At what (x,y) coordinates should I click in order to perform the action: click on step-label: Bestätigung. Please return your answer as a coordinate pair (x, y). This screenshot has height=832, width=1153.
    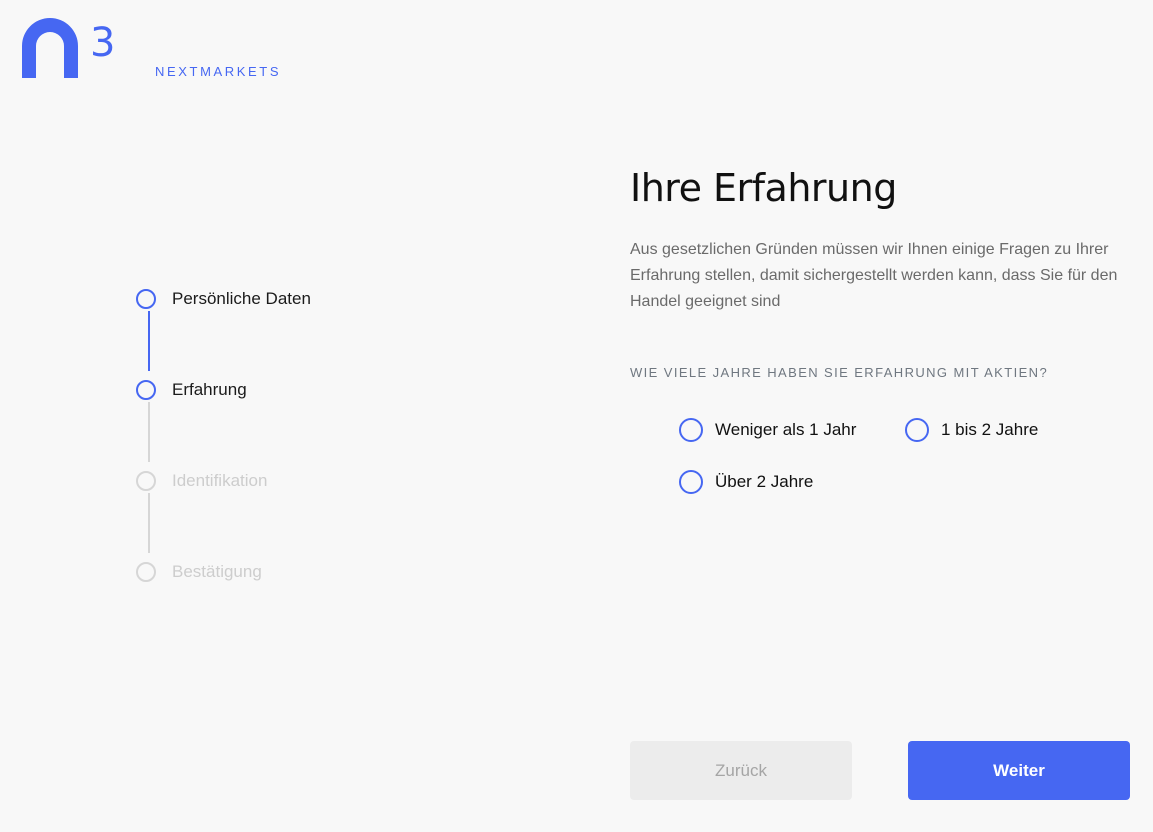
    Looking at the image, I should click on (217, 571).